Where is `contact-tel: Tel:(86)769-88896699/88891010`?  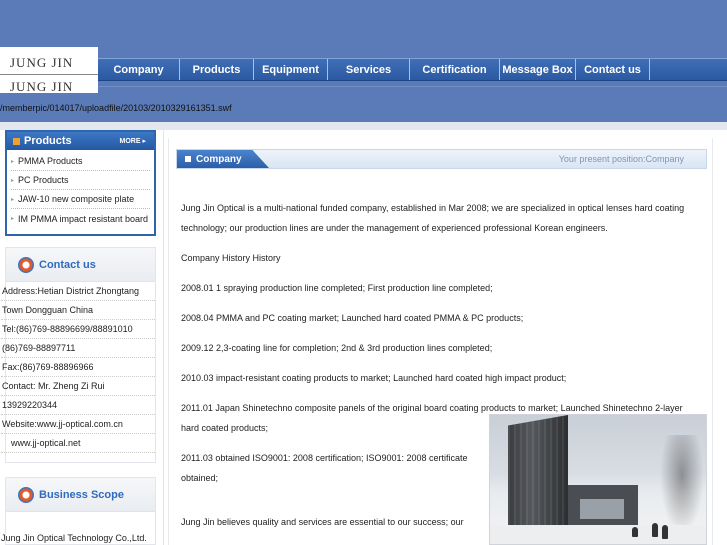 contact-tel: Tel:(86)769-88896699/88891010 is located at coordinates (78, 329).